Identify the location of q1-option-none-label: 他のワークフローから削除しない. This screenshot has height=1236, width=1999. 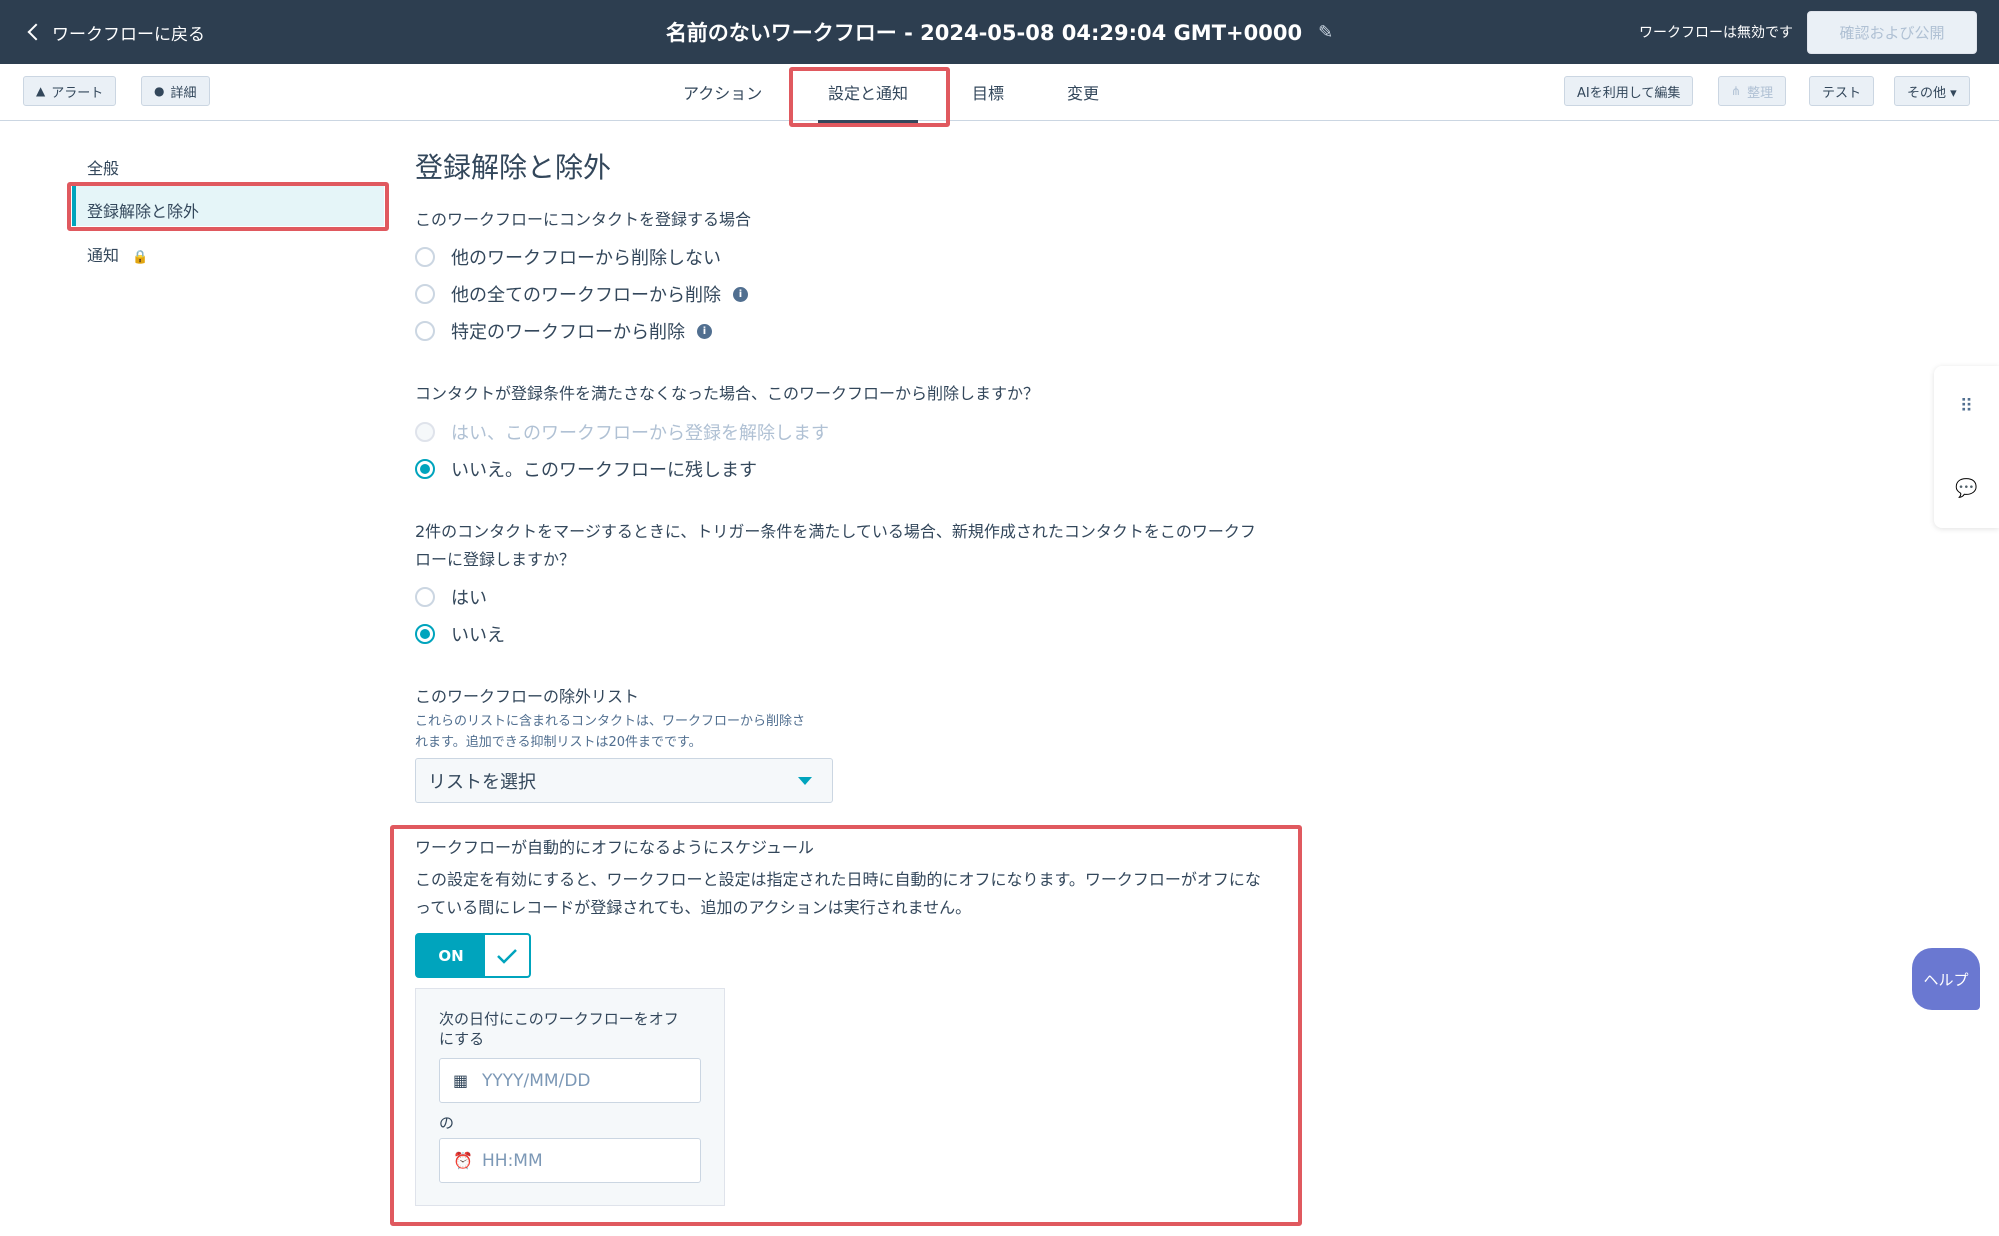
(586, 258).